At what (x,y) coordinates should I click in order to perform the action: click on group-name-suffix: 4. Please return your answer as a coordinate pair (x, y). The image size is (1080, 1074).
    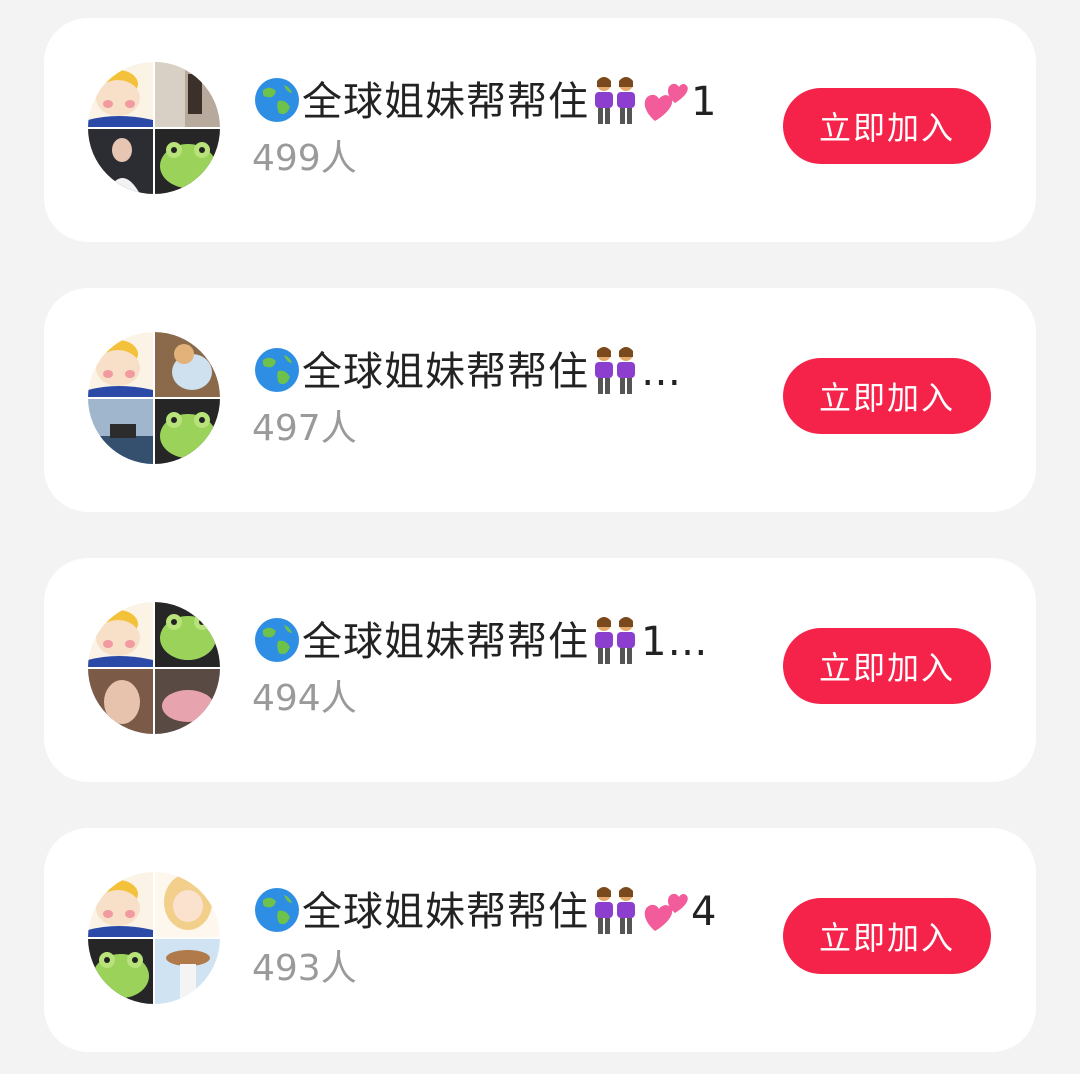
    Looking at the image, I should click on (704, 912).